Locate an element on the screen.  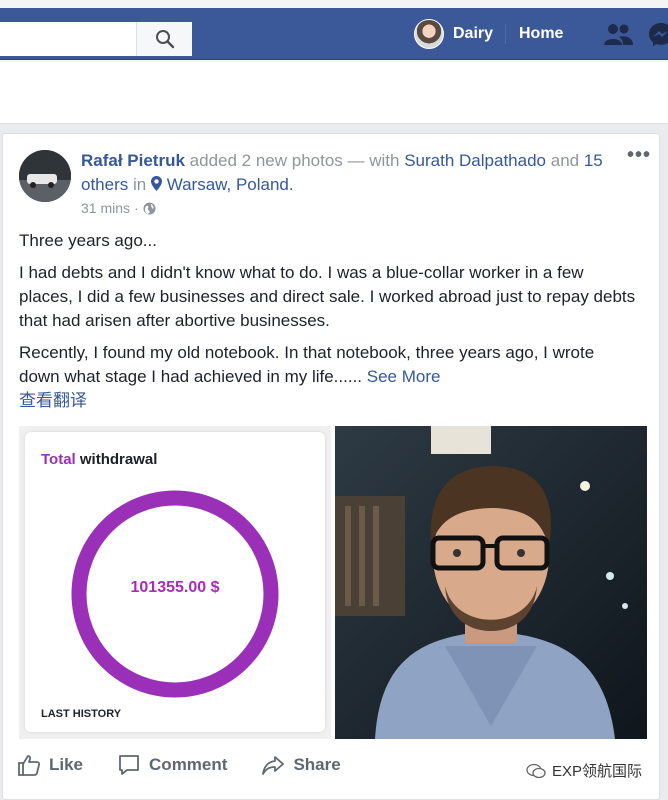
and-text: and is located at coordinates (565, 160).